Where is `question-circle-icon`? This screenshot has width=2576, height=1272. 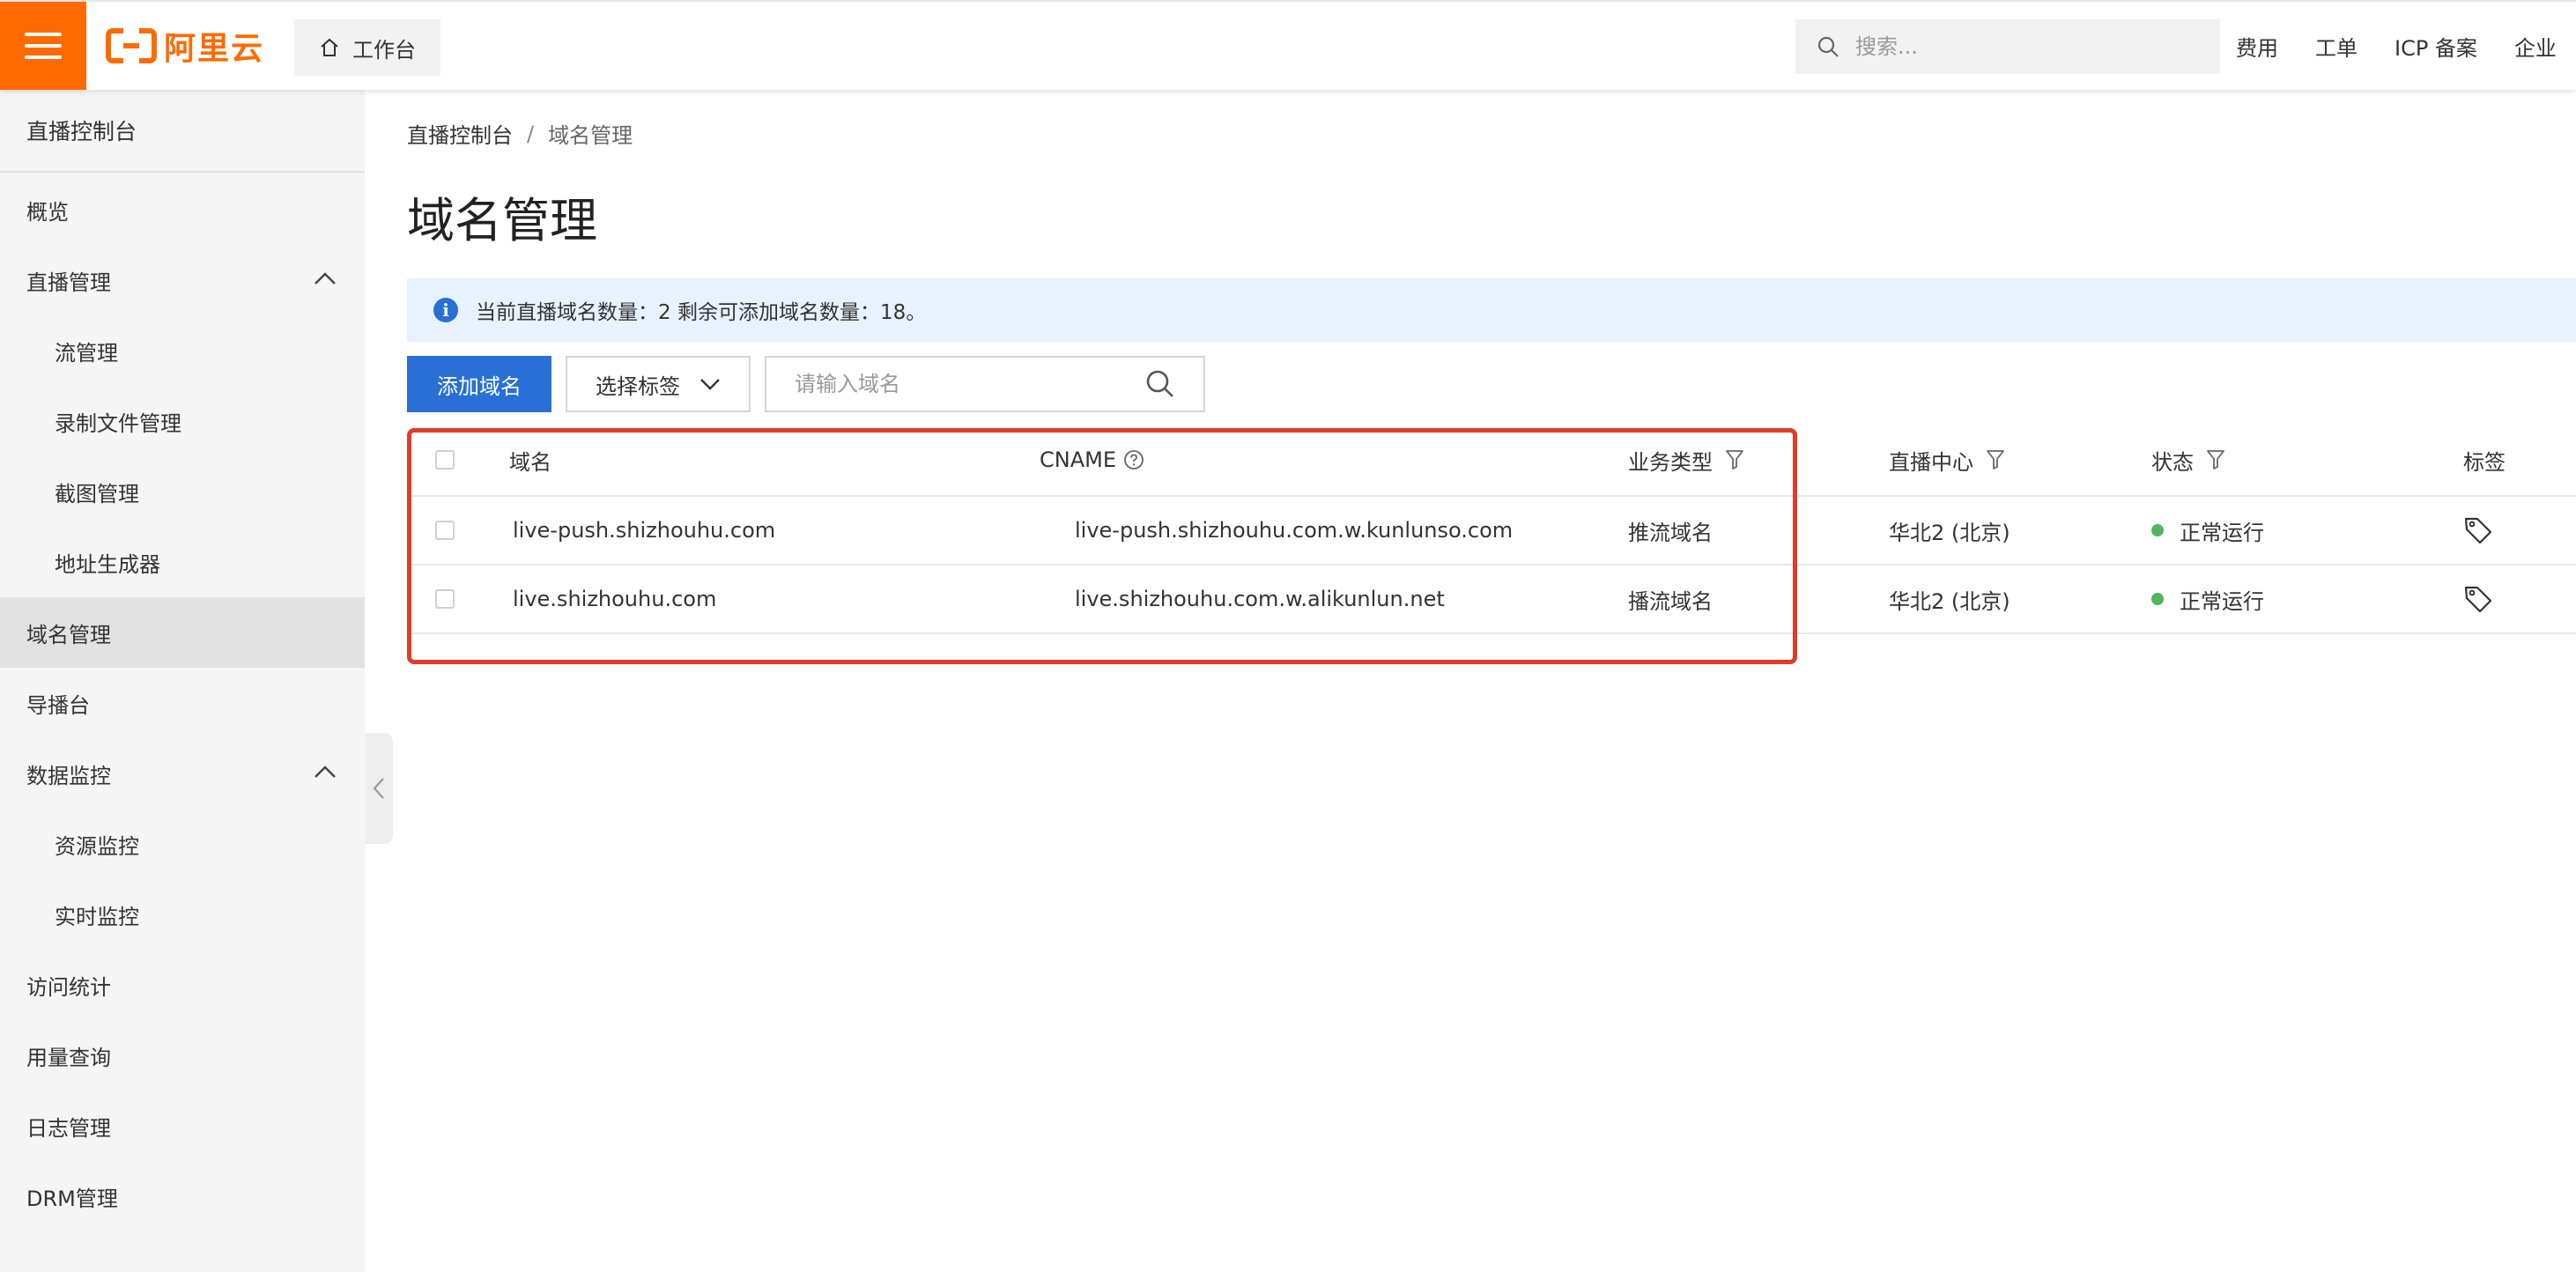 question-circle-icon is located at coordinates (1134, 460).